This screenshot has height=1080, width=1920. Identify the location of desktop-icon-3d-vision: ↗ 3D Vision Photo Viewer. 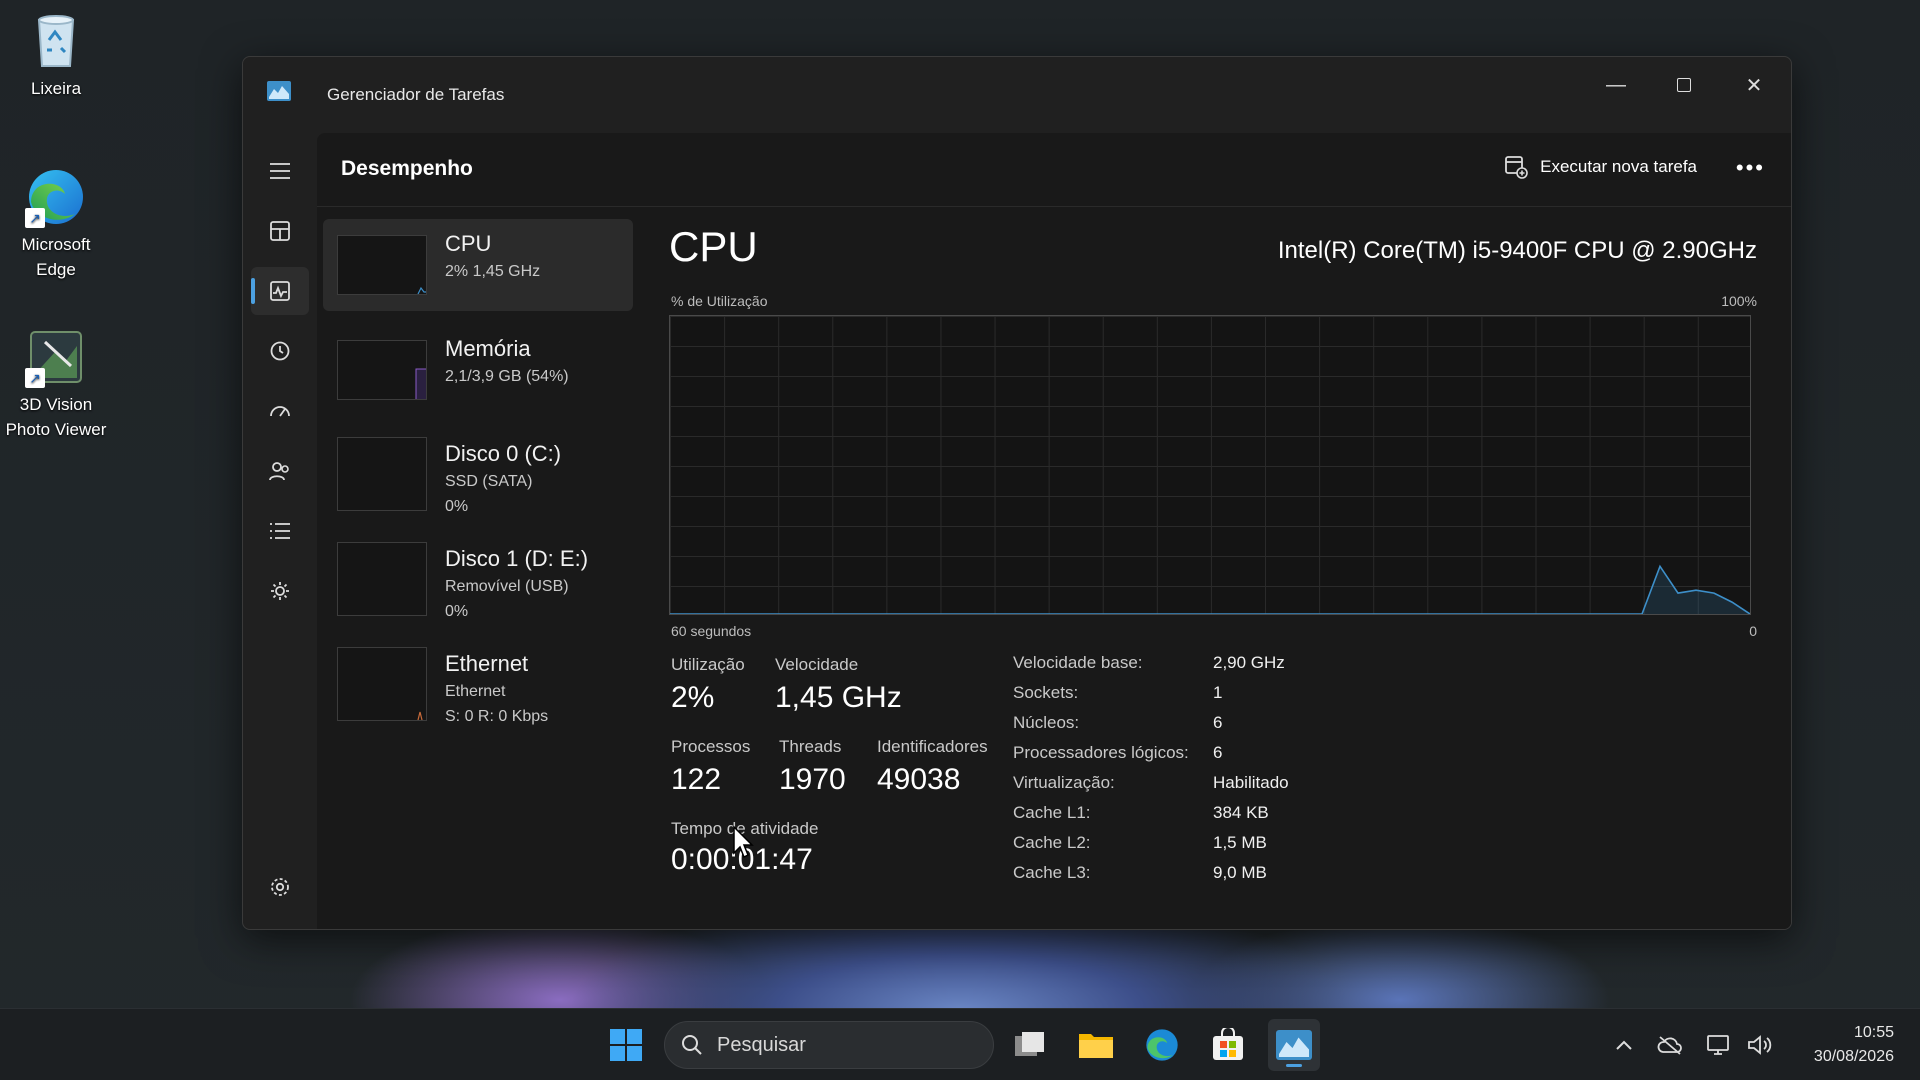
(56, 384).